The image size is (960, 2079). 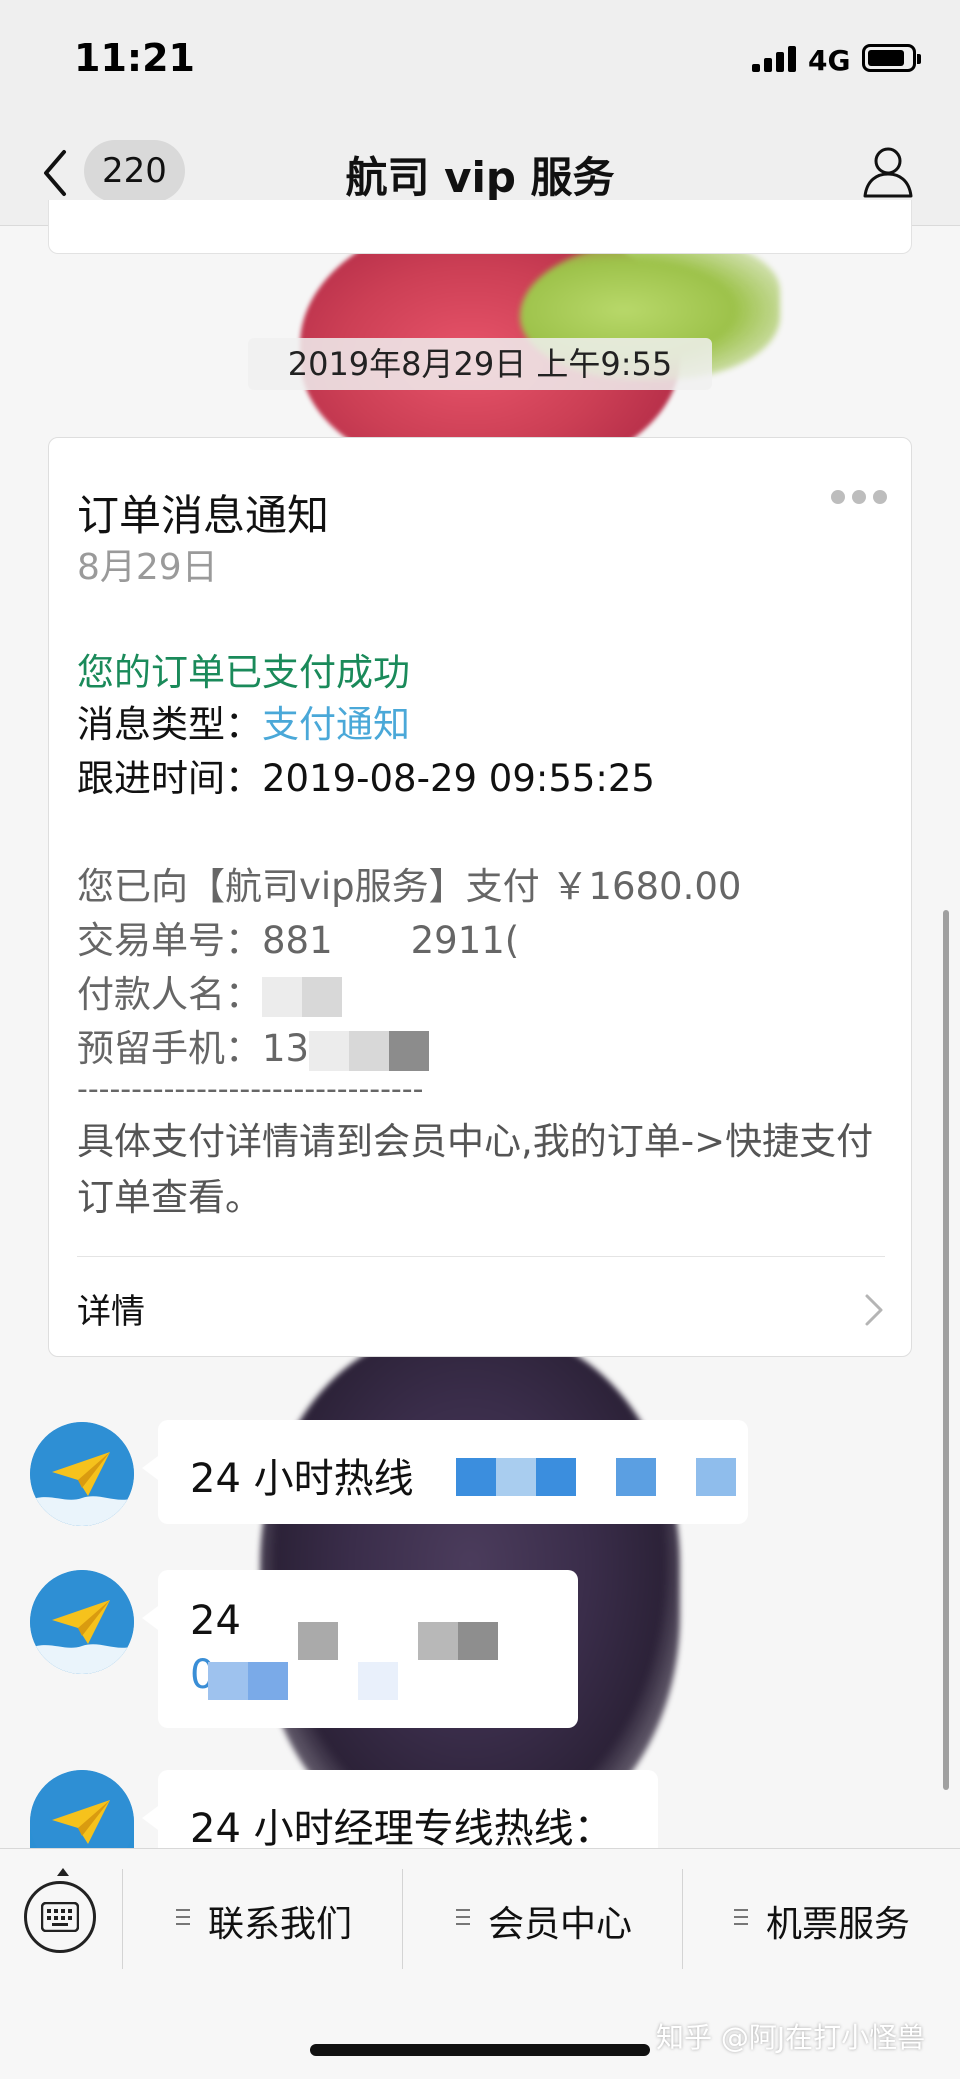 I want to click on order-number-label: 交易单号：, so click(x=169, y=940).